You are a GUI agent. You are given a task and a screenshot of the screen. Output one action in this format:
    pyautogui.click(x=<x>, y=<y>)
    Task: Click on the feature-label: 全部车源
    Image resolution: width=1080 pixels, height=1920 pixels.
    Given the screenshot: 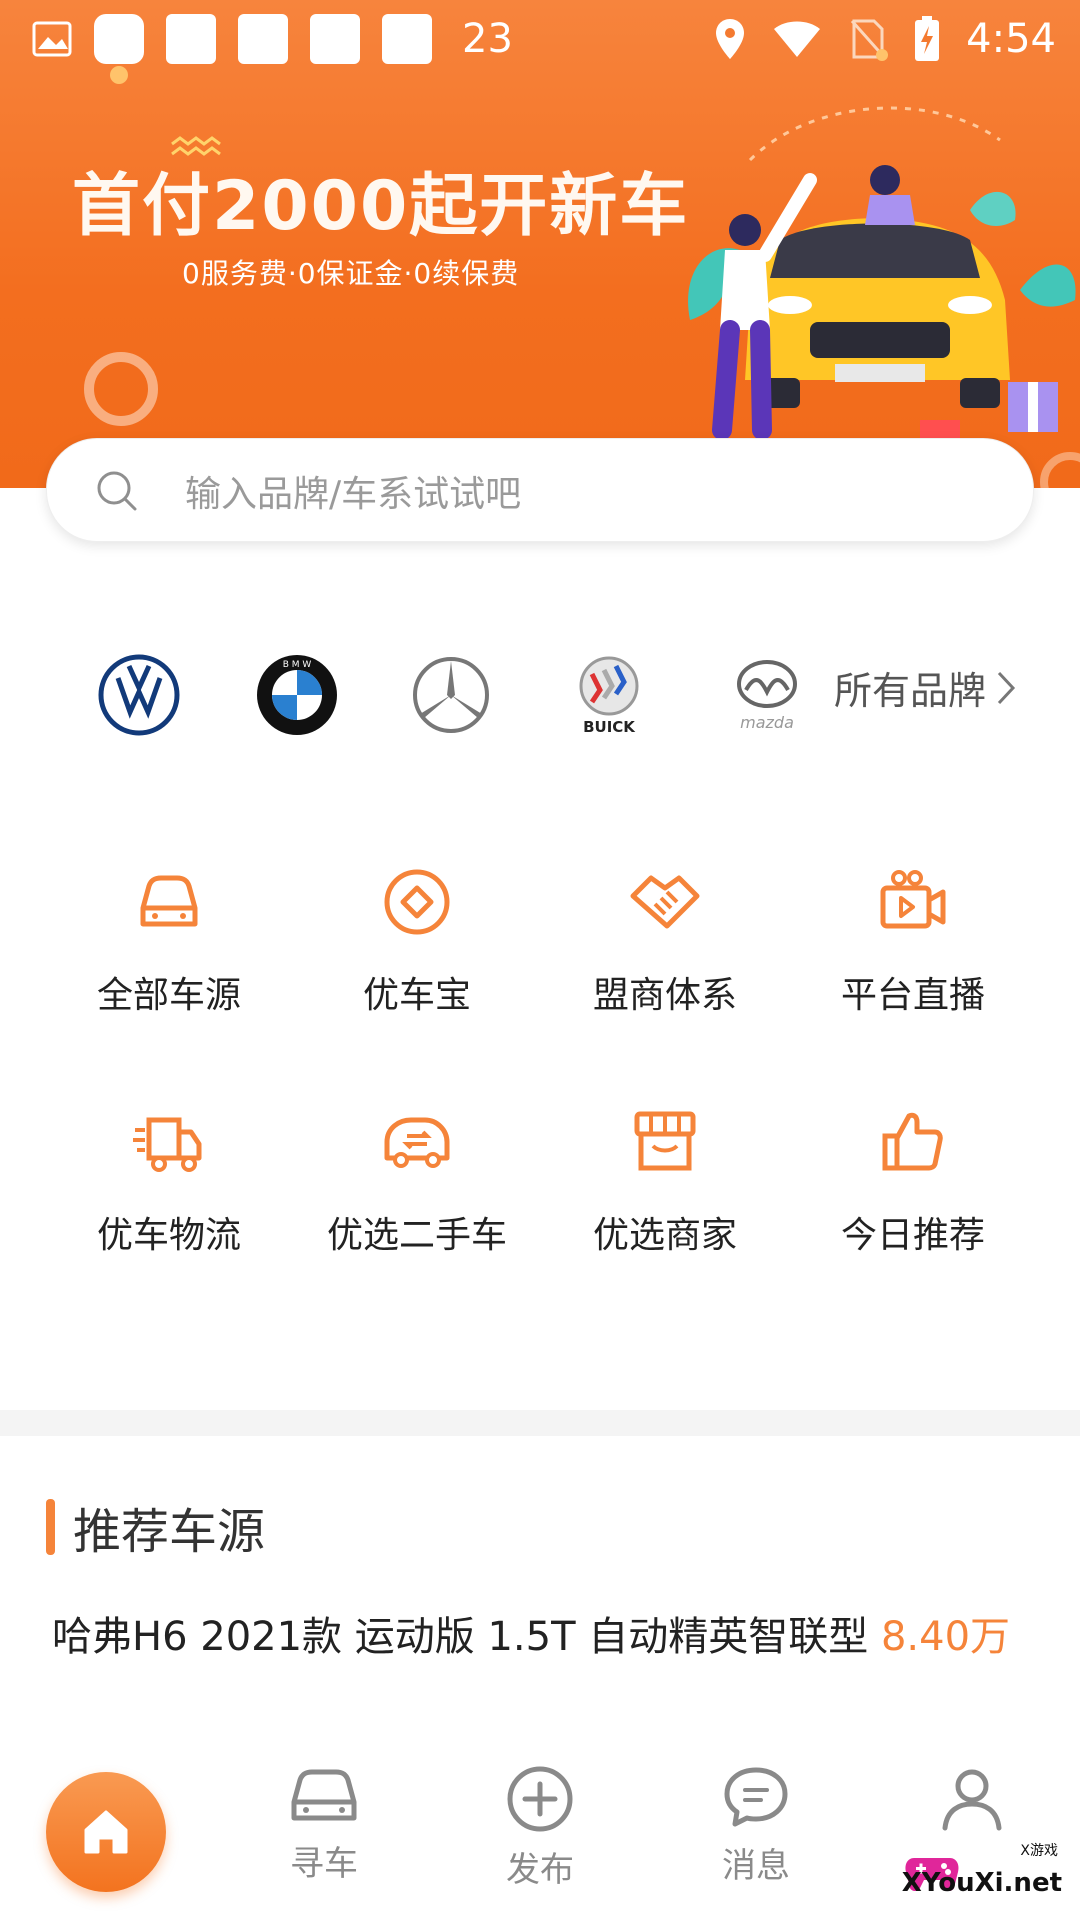 What is the action you would take?
    pyautogui.click(x=168, y=995)
    